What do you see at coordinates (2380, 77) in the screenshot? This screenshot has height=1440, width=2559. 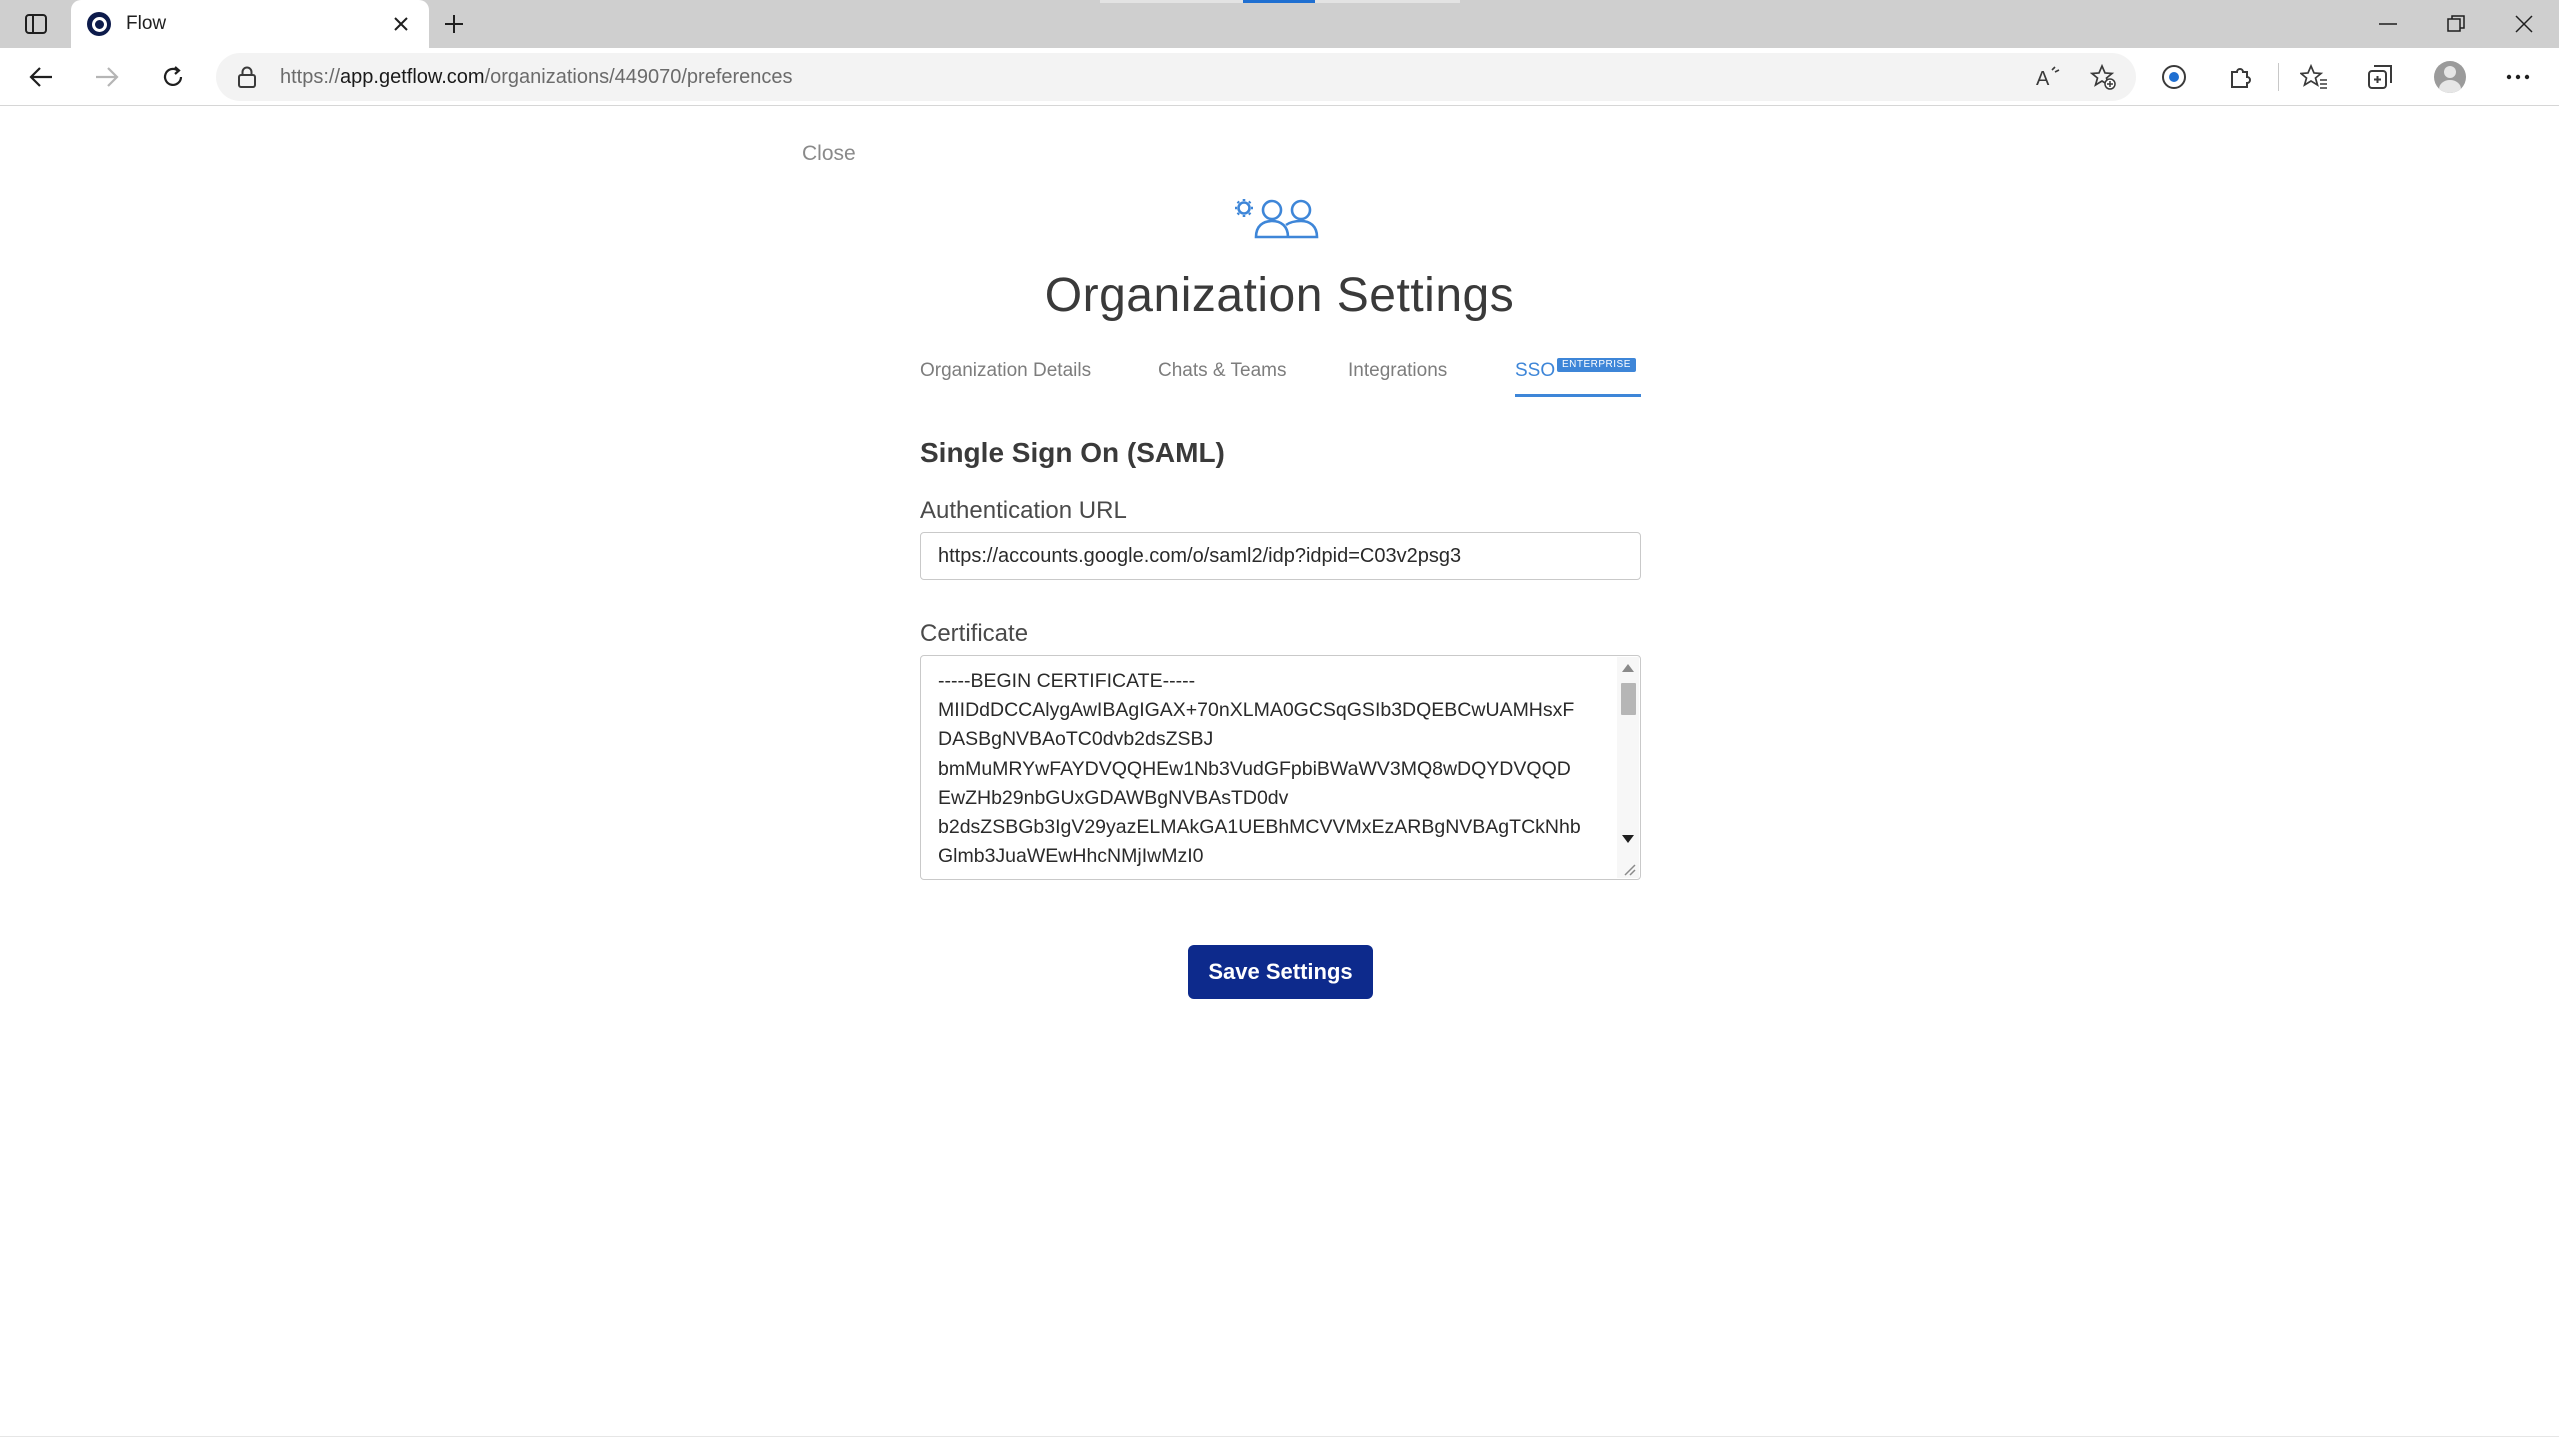 I see `collections-icon` at bounding box center [2380, 77].